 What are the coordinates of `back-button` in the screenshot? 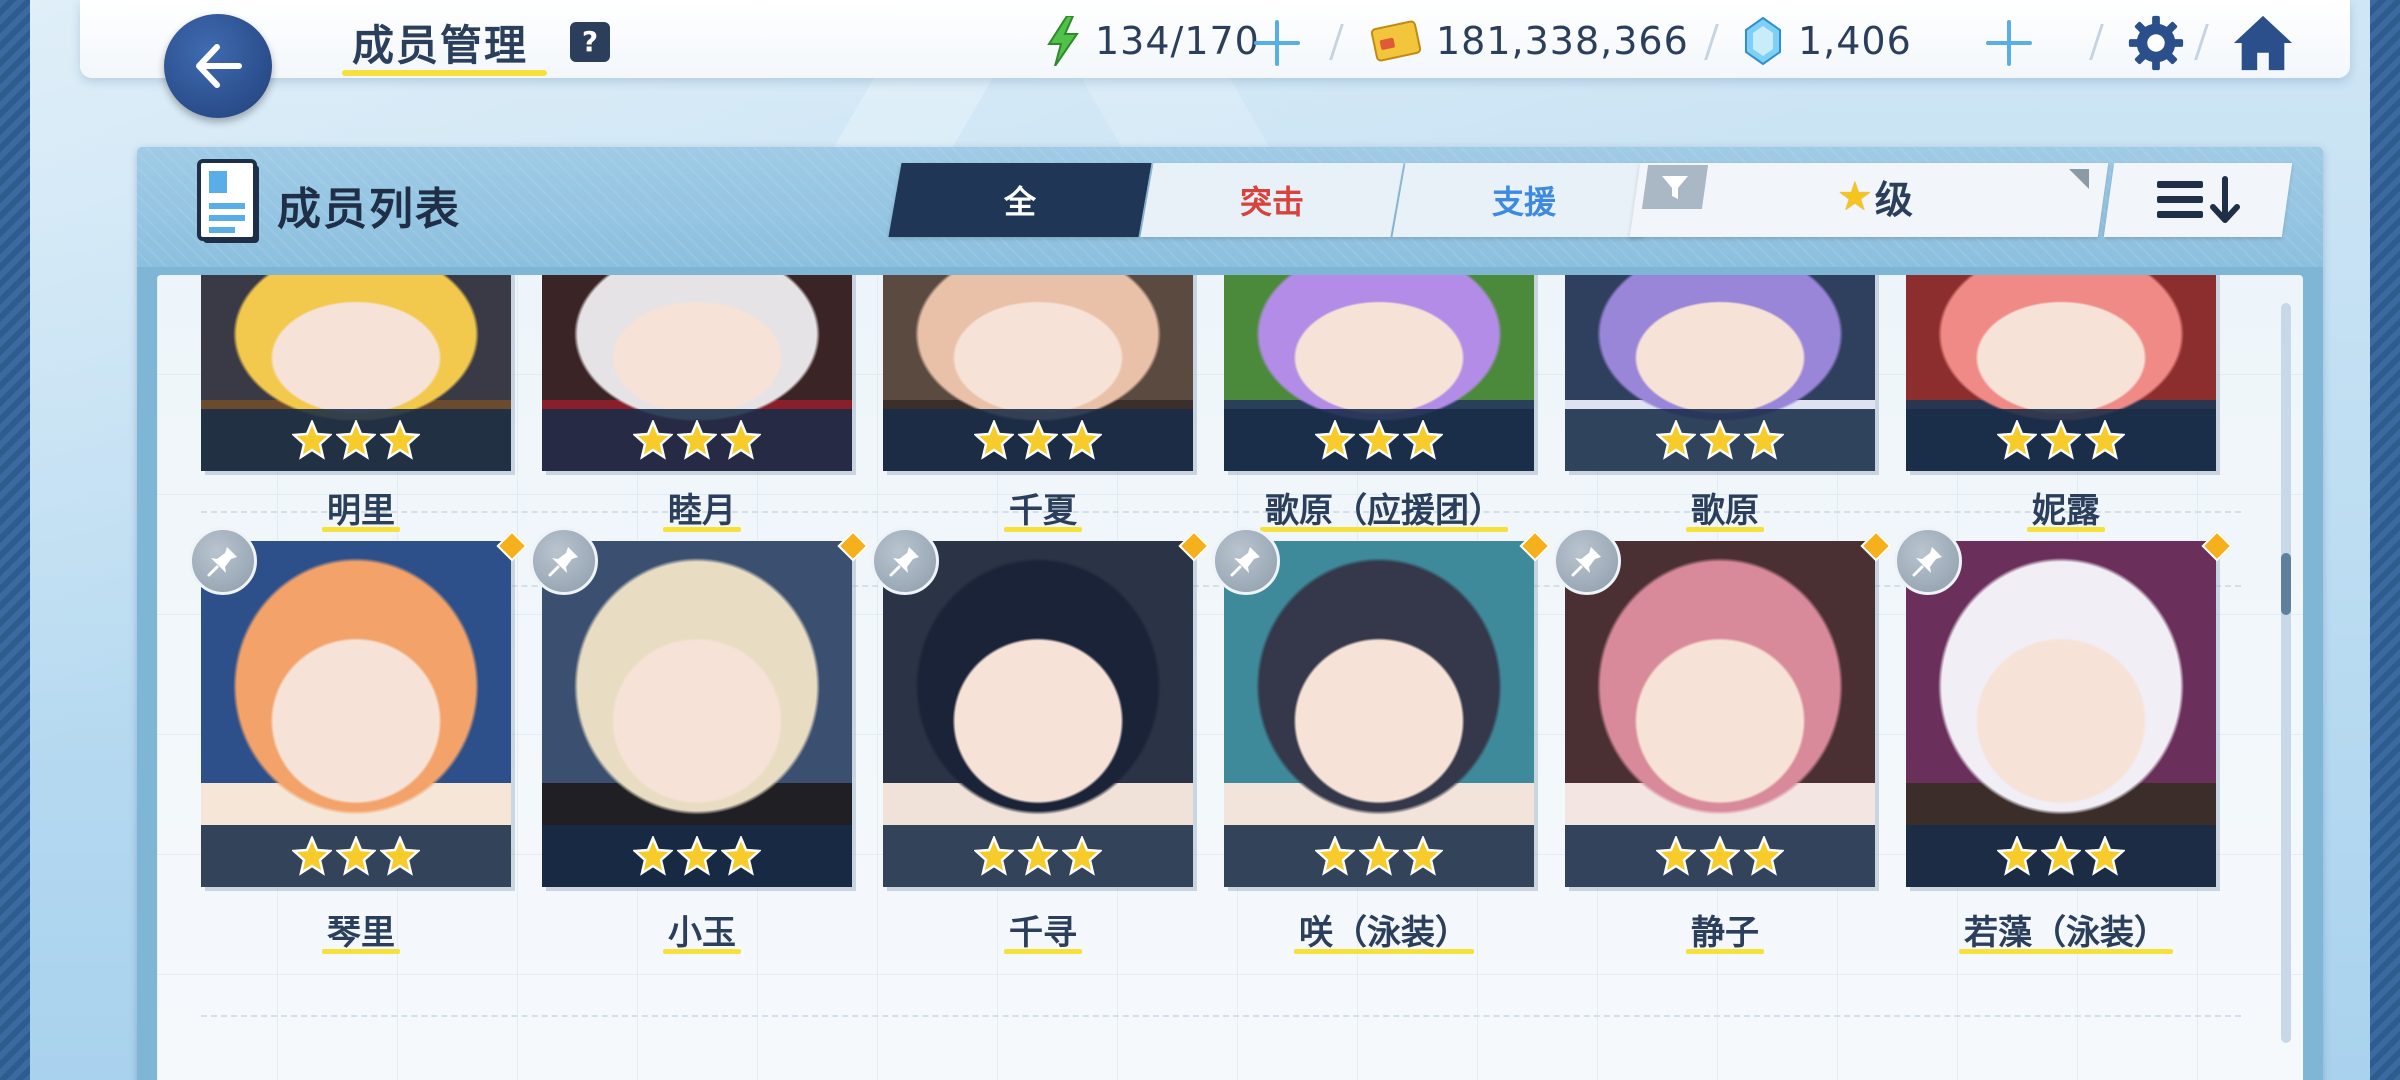 It's located at (218, 66).